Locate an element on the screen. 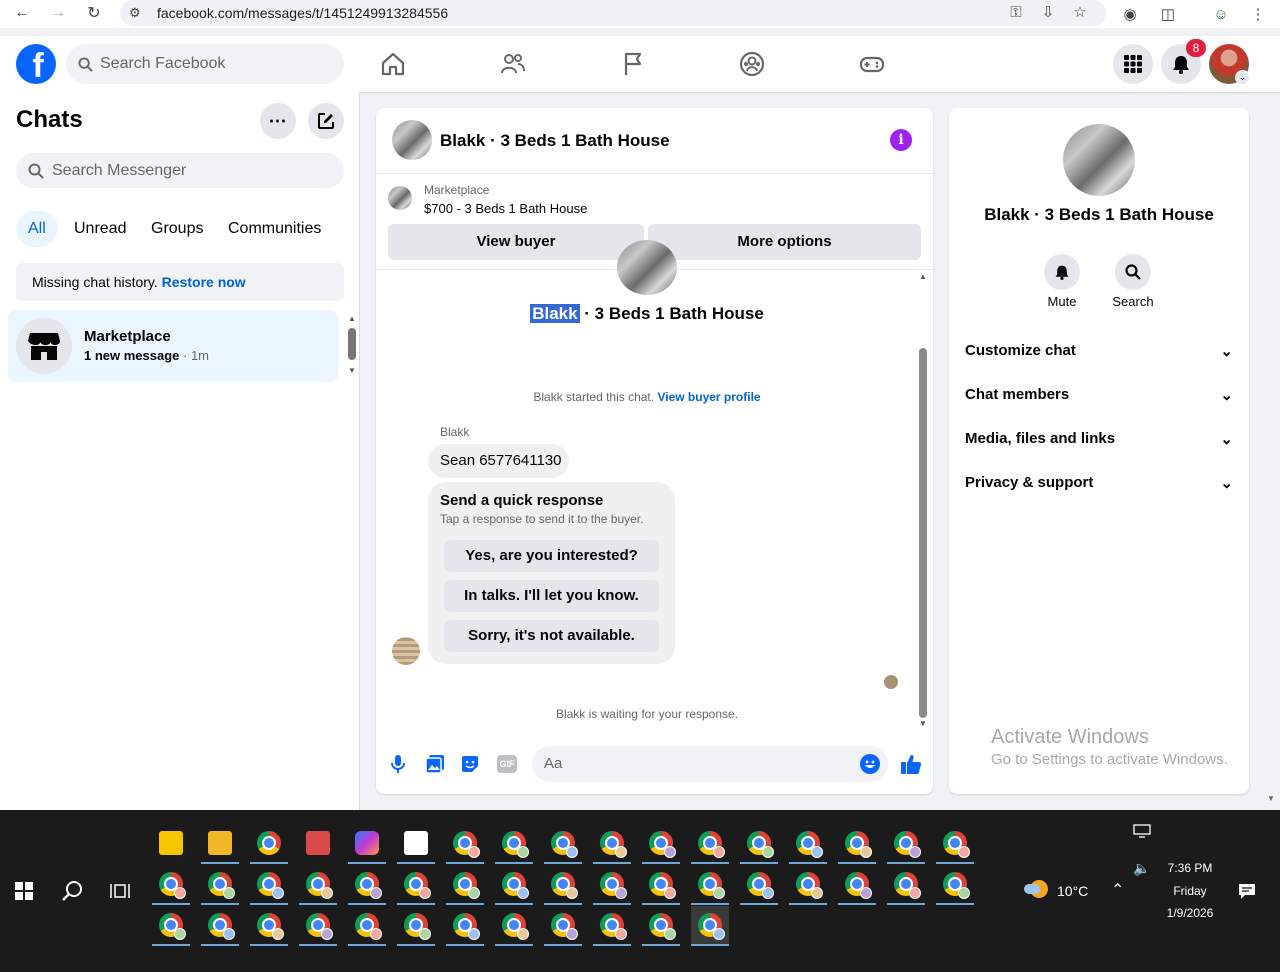 This screenshot has height=972, width=1280. extensions-icon: ◫ is located at coordinates (1168, 14).